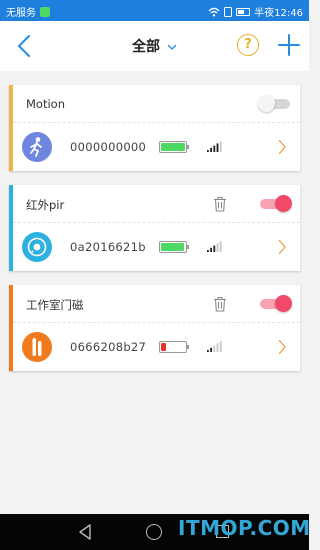 The height and width of the screenshot is (550, 320). What do you see at coordinates (278, 13) in the screenshot?
I see `status-time: 半夜12:46` at bounding box center [278, 13].